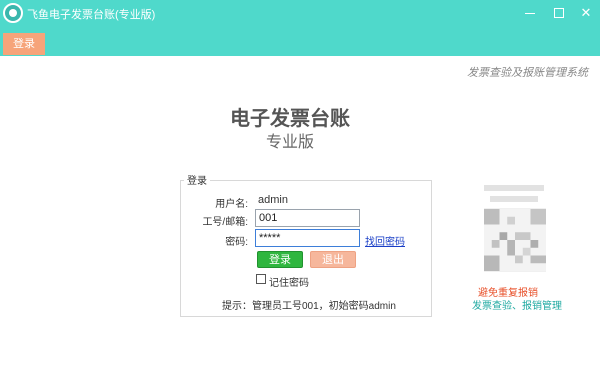 The width and height of the screenshot is (600, 381). What do you see at coordinates (280, 259) in the screenshot?
I see `login-button: 登录` at bounding box center [280, 259].